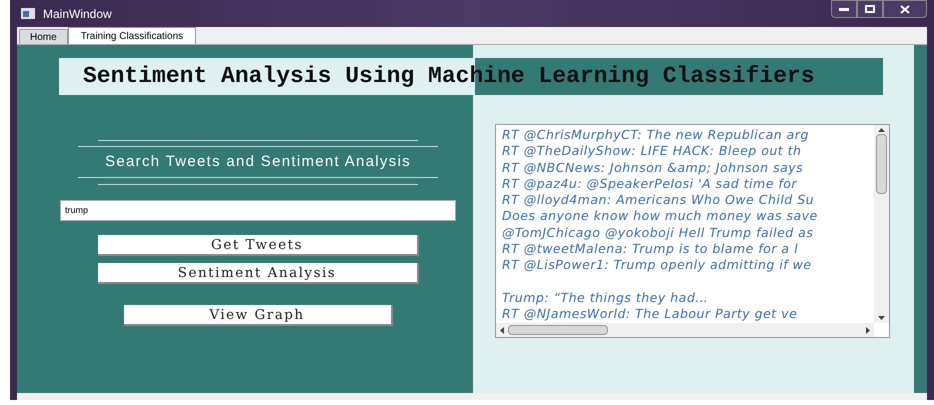 Image resolution: width=934 pixels, height=405 pixels. I want to click on window-icon, so click(28, 13).